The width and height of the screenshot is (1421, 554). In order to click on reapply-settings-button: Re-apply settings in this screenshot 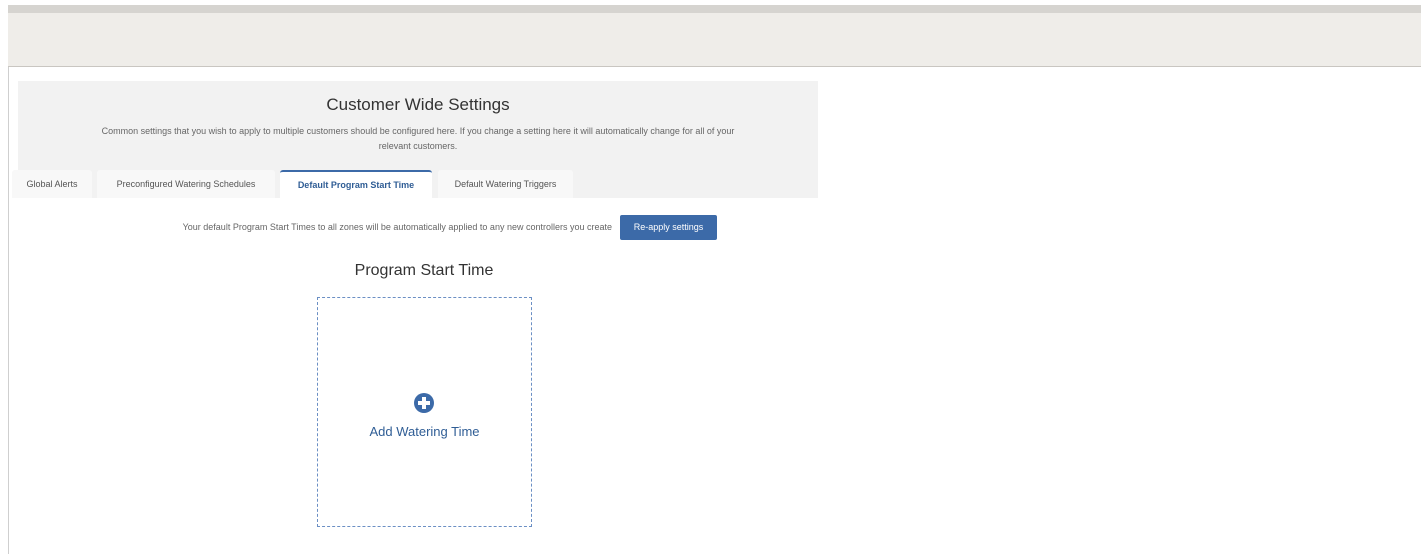, I will do `click(668, 227)`.